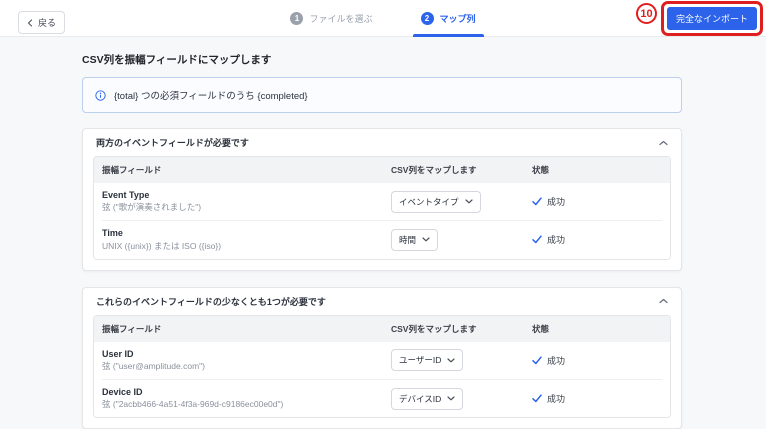 The height and width of the screenshot is (429, 766). I want to click on annotation-highlight-box: 完全なインポート, so click(711, 18).